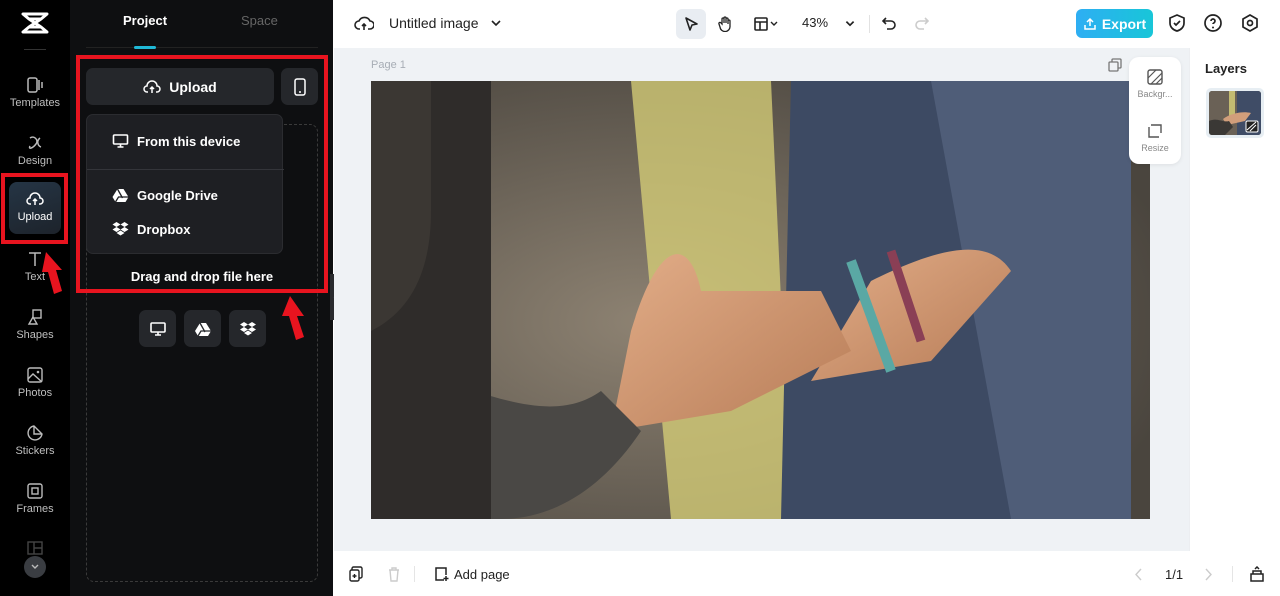  Describe the element at coordinates (35, 23) in the screenshot. I see `capcut-logo-icon` at that location.